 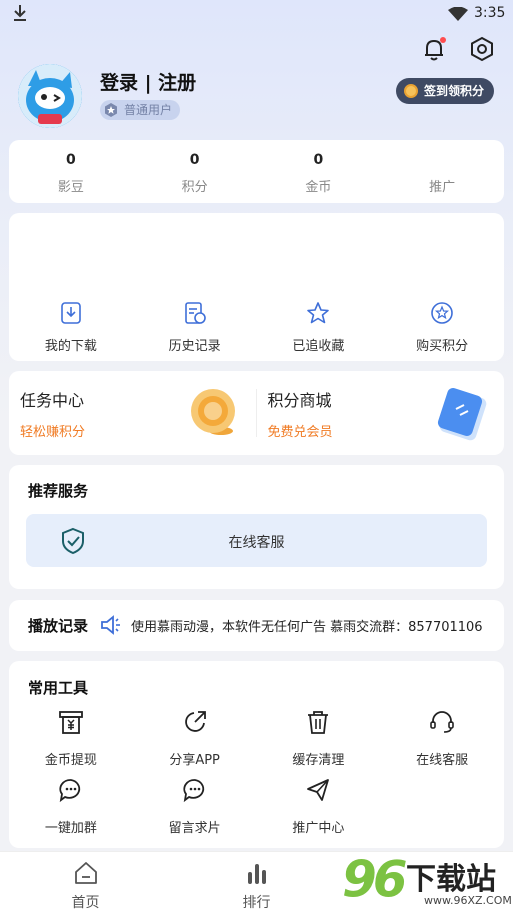 What do you see at coordinates (58, 491) in the screenshot?
I see `section-title: 推荐服务` at bounding box center [58, 491].